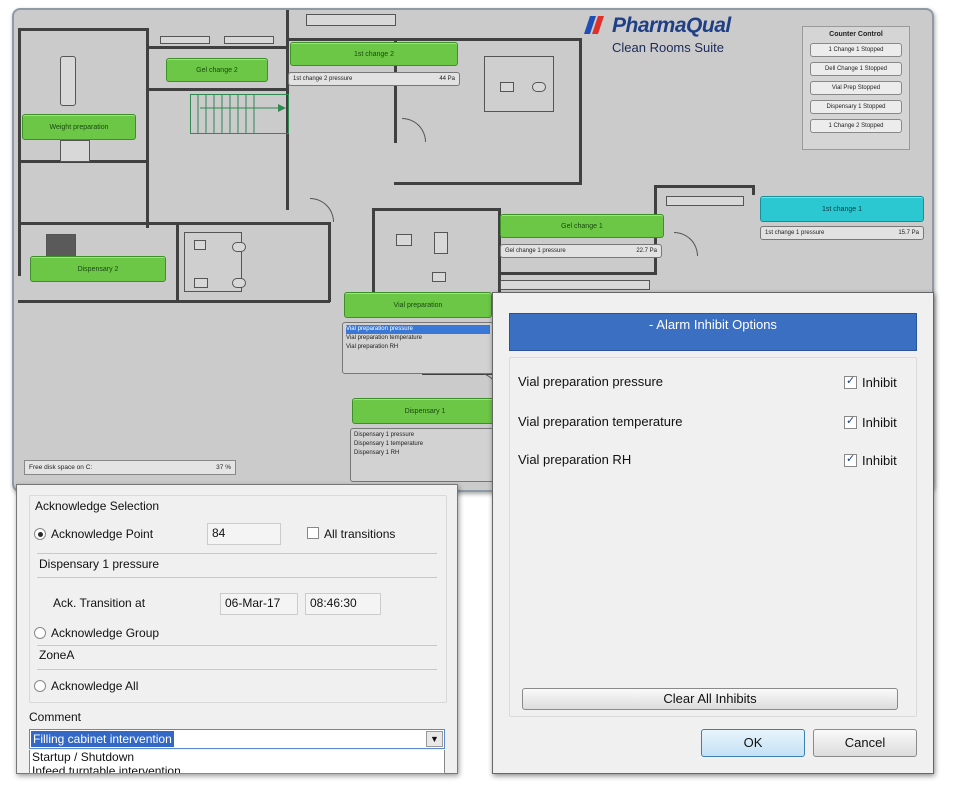  Describe the element at coordinates (753, 743) in the screenshot. I see `ok-button: OK` at that location.